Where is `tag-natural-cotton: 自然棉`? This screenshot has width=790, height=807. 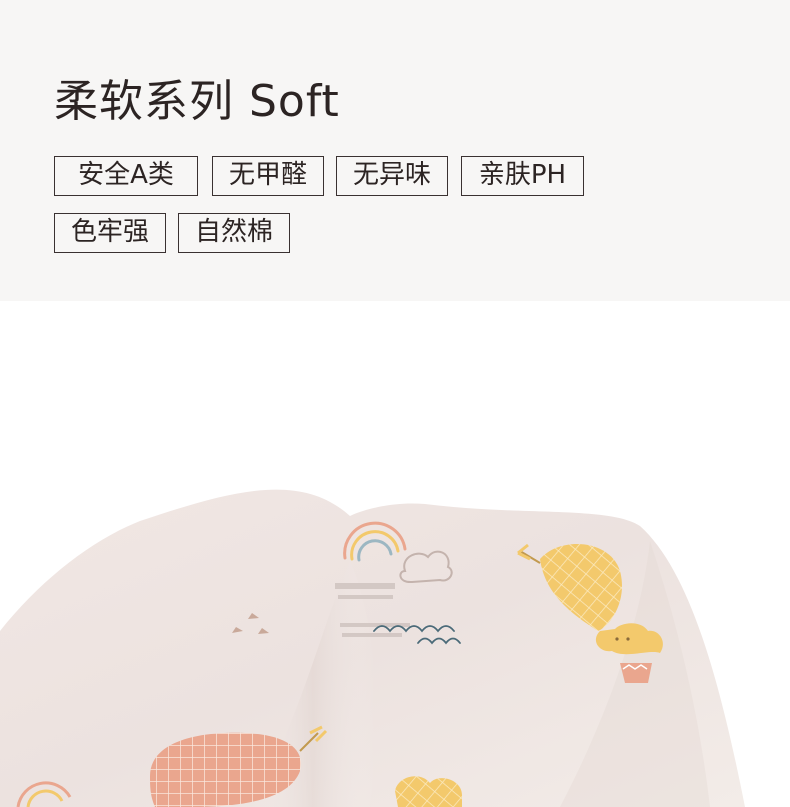 tag-natural-cotton: 自然棉 is located at coordinates (234, 233).